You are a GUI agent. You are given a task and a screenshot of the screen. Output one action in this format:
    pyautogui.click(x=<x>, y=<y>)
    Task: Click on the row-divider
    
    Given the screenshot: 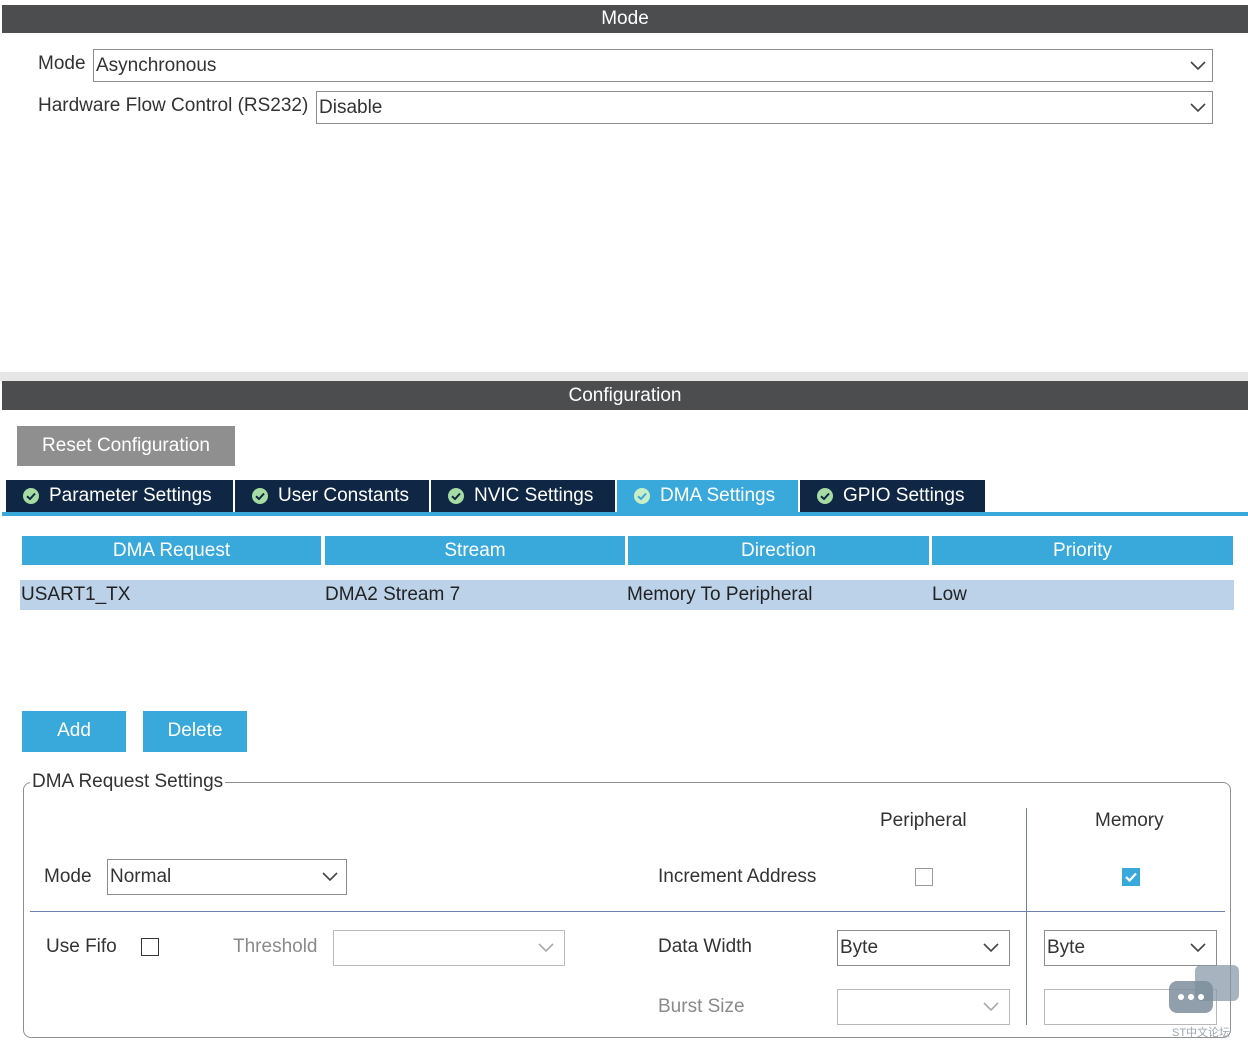 What is the action you would take?
    pyautogui.click(x=627, y=911)
    